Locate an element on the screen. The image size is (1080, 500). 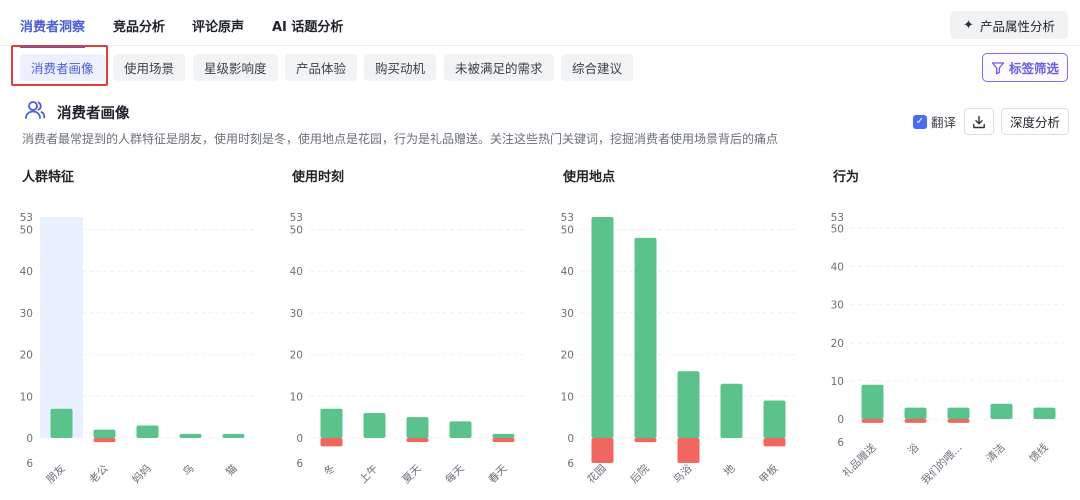
section-title: 消费者画像 is located at coordinates (93, 114).